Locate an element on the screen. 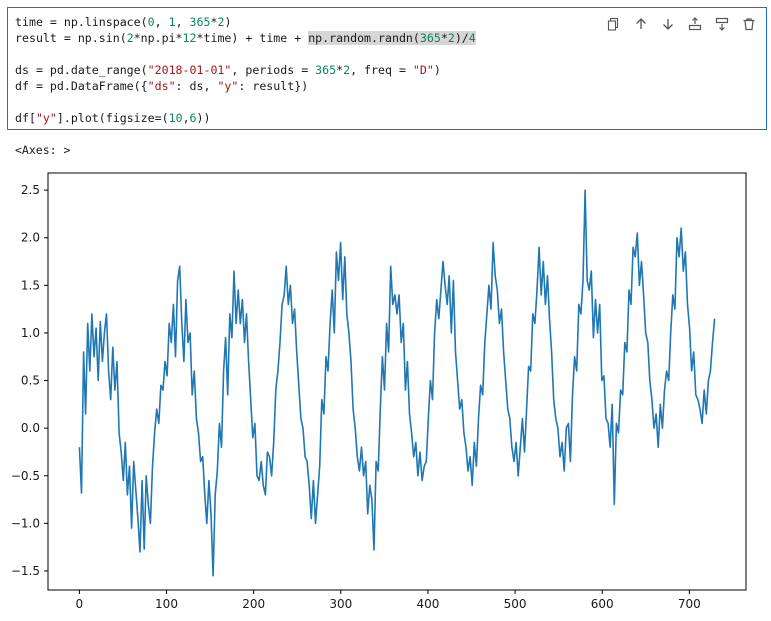 The width and height of the screenshot is (771, 621). insert-above-icon is located at coordinates (695, 24).